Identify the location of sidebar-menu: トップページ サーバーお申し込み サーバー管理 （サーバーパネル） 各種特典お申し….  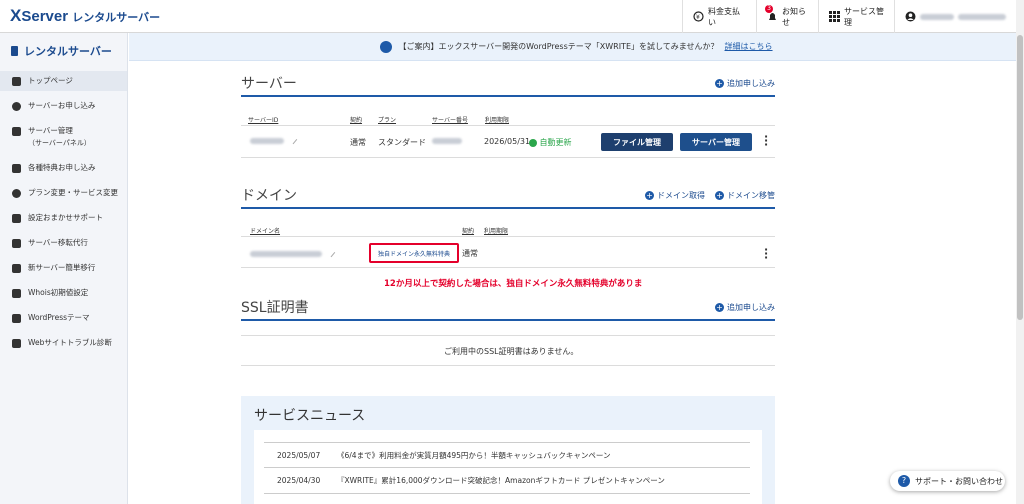
(63, 212).